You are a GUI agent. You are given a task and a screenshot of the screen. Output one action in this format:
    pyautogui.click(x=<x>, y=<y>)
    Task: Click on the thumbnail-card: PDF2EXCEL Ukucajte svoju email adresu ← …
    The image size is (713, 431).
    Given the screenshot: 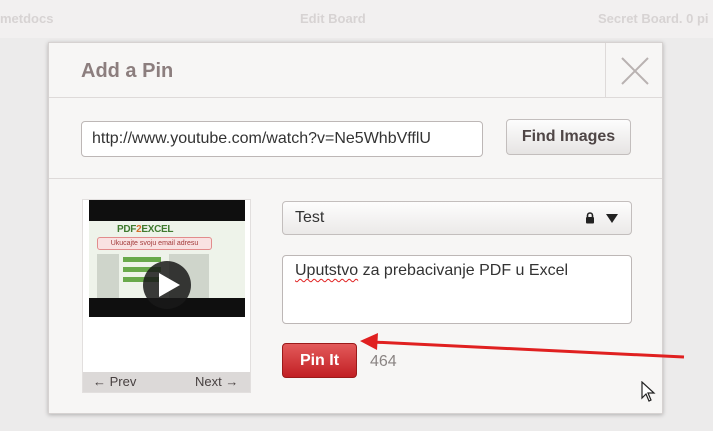 What is the action you would take?
    pyautogui.click(x=166, y=296)
    